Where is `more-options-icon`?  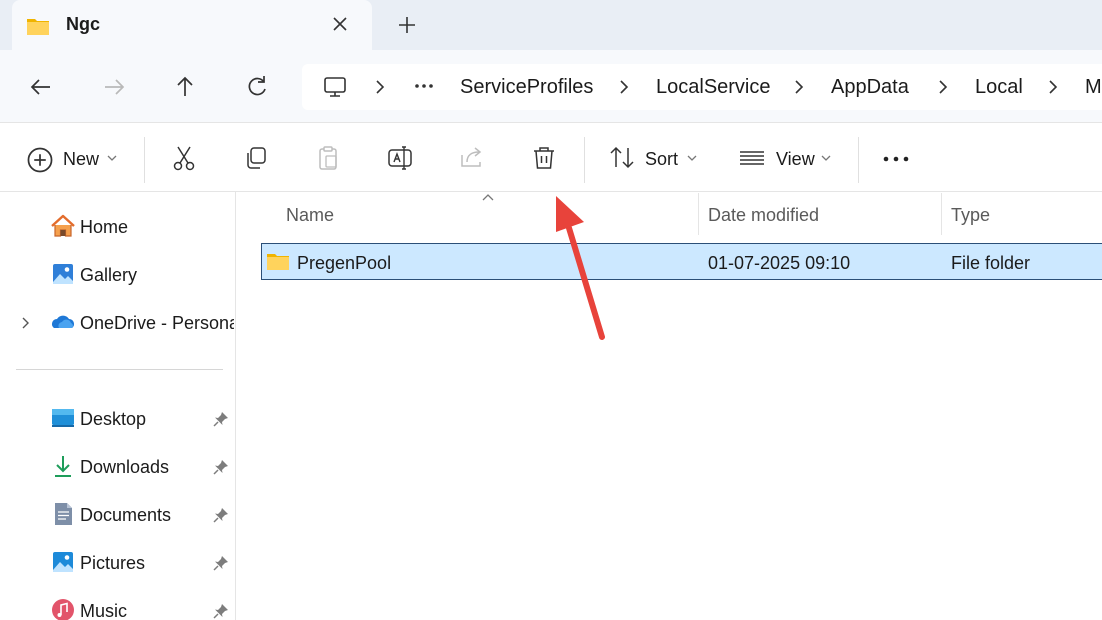
more-options-icon is located at coordinates (896, 159).